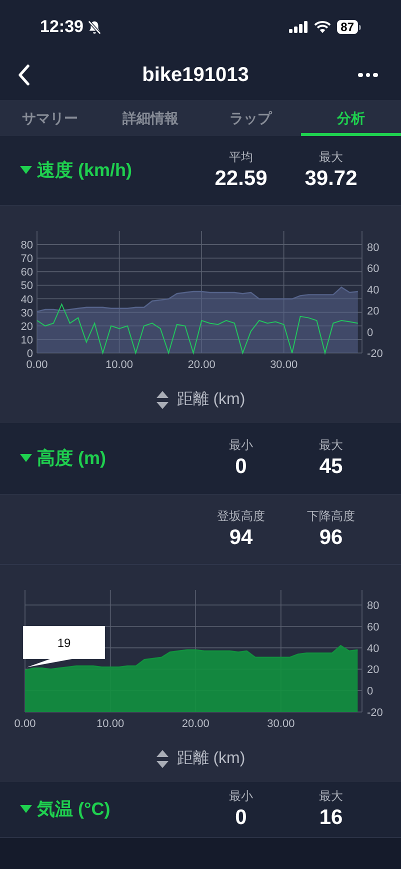 The height and width of the screenshot is (869, 401). Describe the element at coordinates (241, 537) in the screenshot. I see `stat-value: 94` at that location.